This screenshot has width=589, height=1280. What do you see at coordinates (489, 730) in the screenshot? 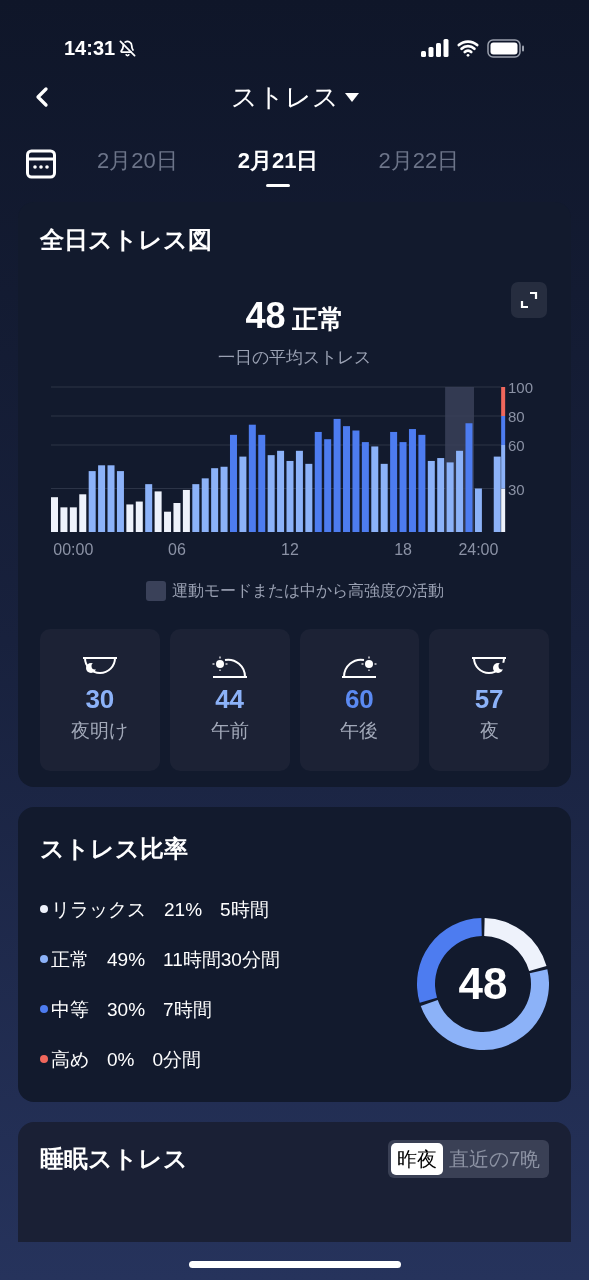
I see `period-label: 夜` at bounding box center [489, 730].